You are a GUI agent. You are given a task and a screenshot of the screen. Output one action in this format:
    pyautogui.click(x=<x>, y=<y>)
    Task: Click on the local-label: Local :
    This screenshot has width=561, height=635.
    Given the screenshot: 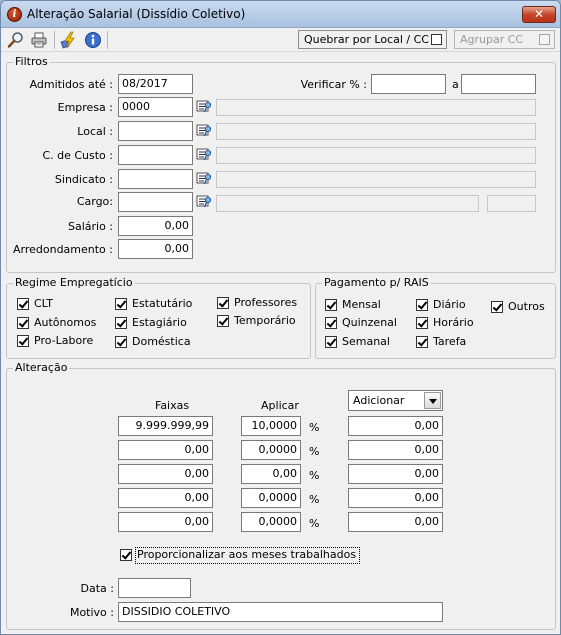 What is the action you would take?
    pyautogui.click(x=95, y=131)
    